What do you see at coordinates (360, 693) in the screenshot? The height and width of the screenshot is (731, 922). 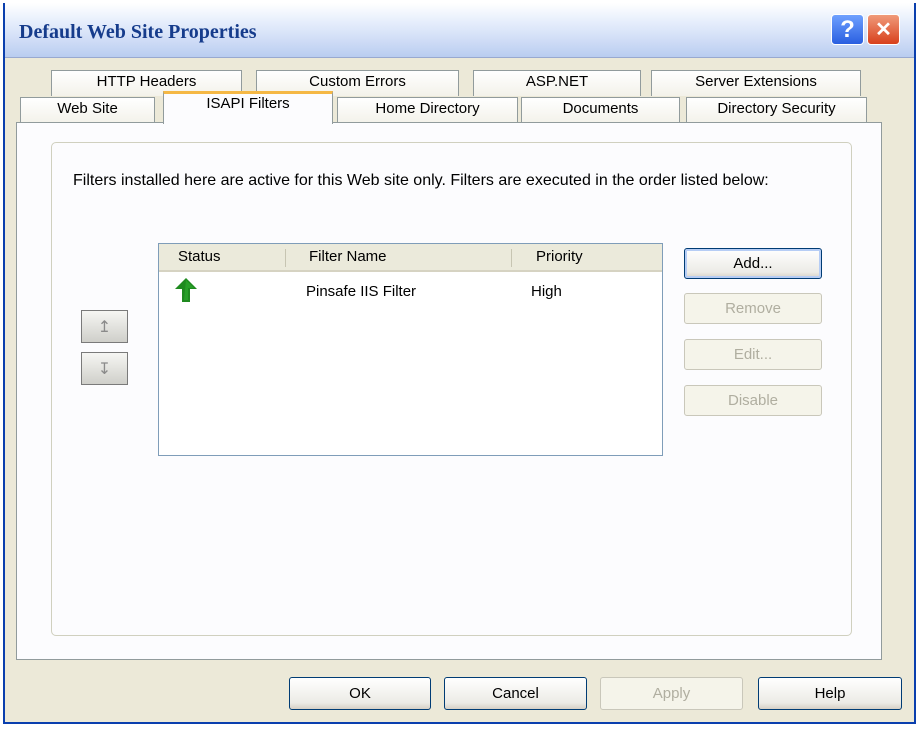 I see `ok-button: OK` at bounding box center [360, 693].